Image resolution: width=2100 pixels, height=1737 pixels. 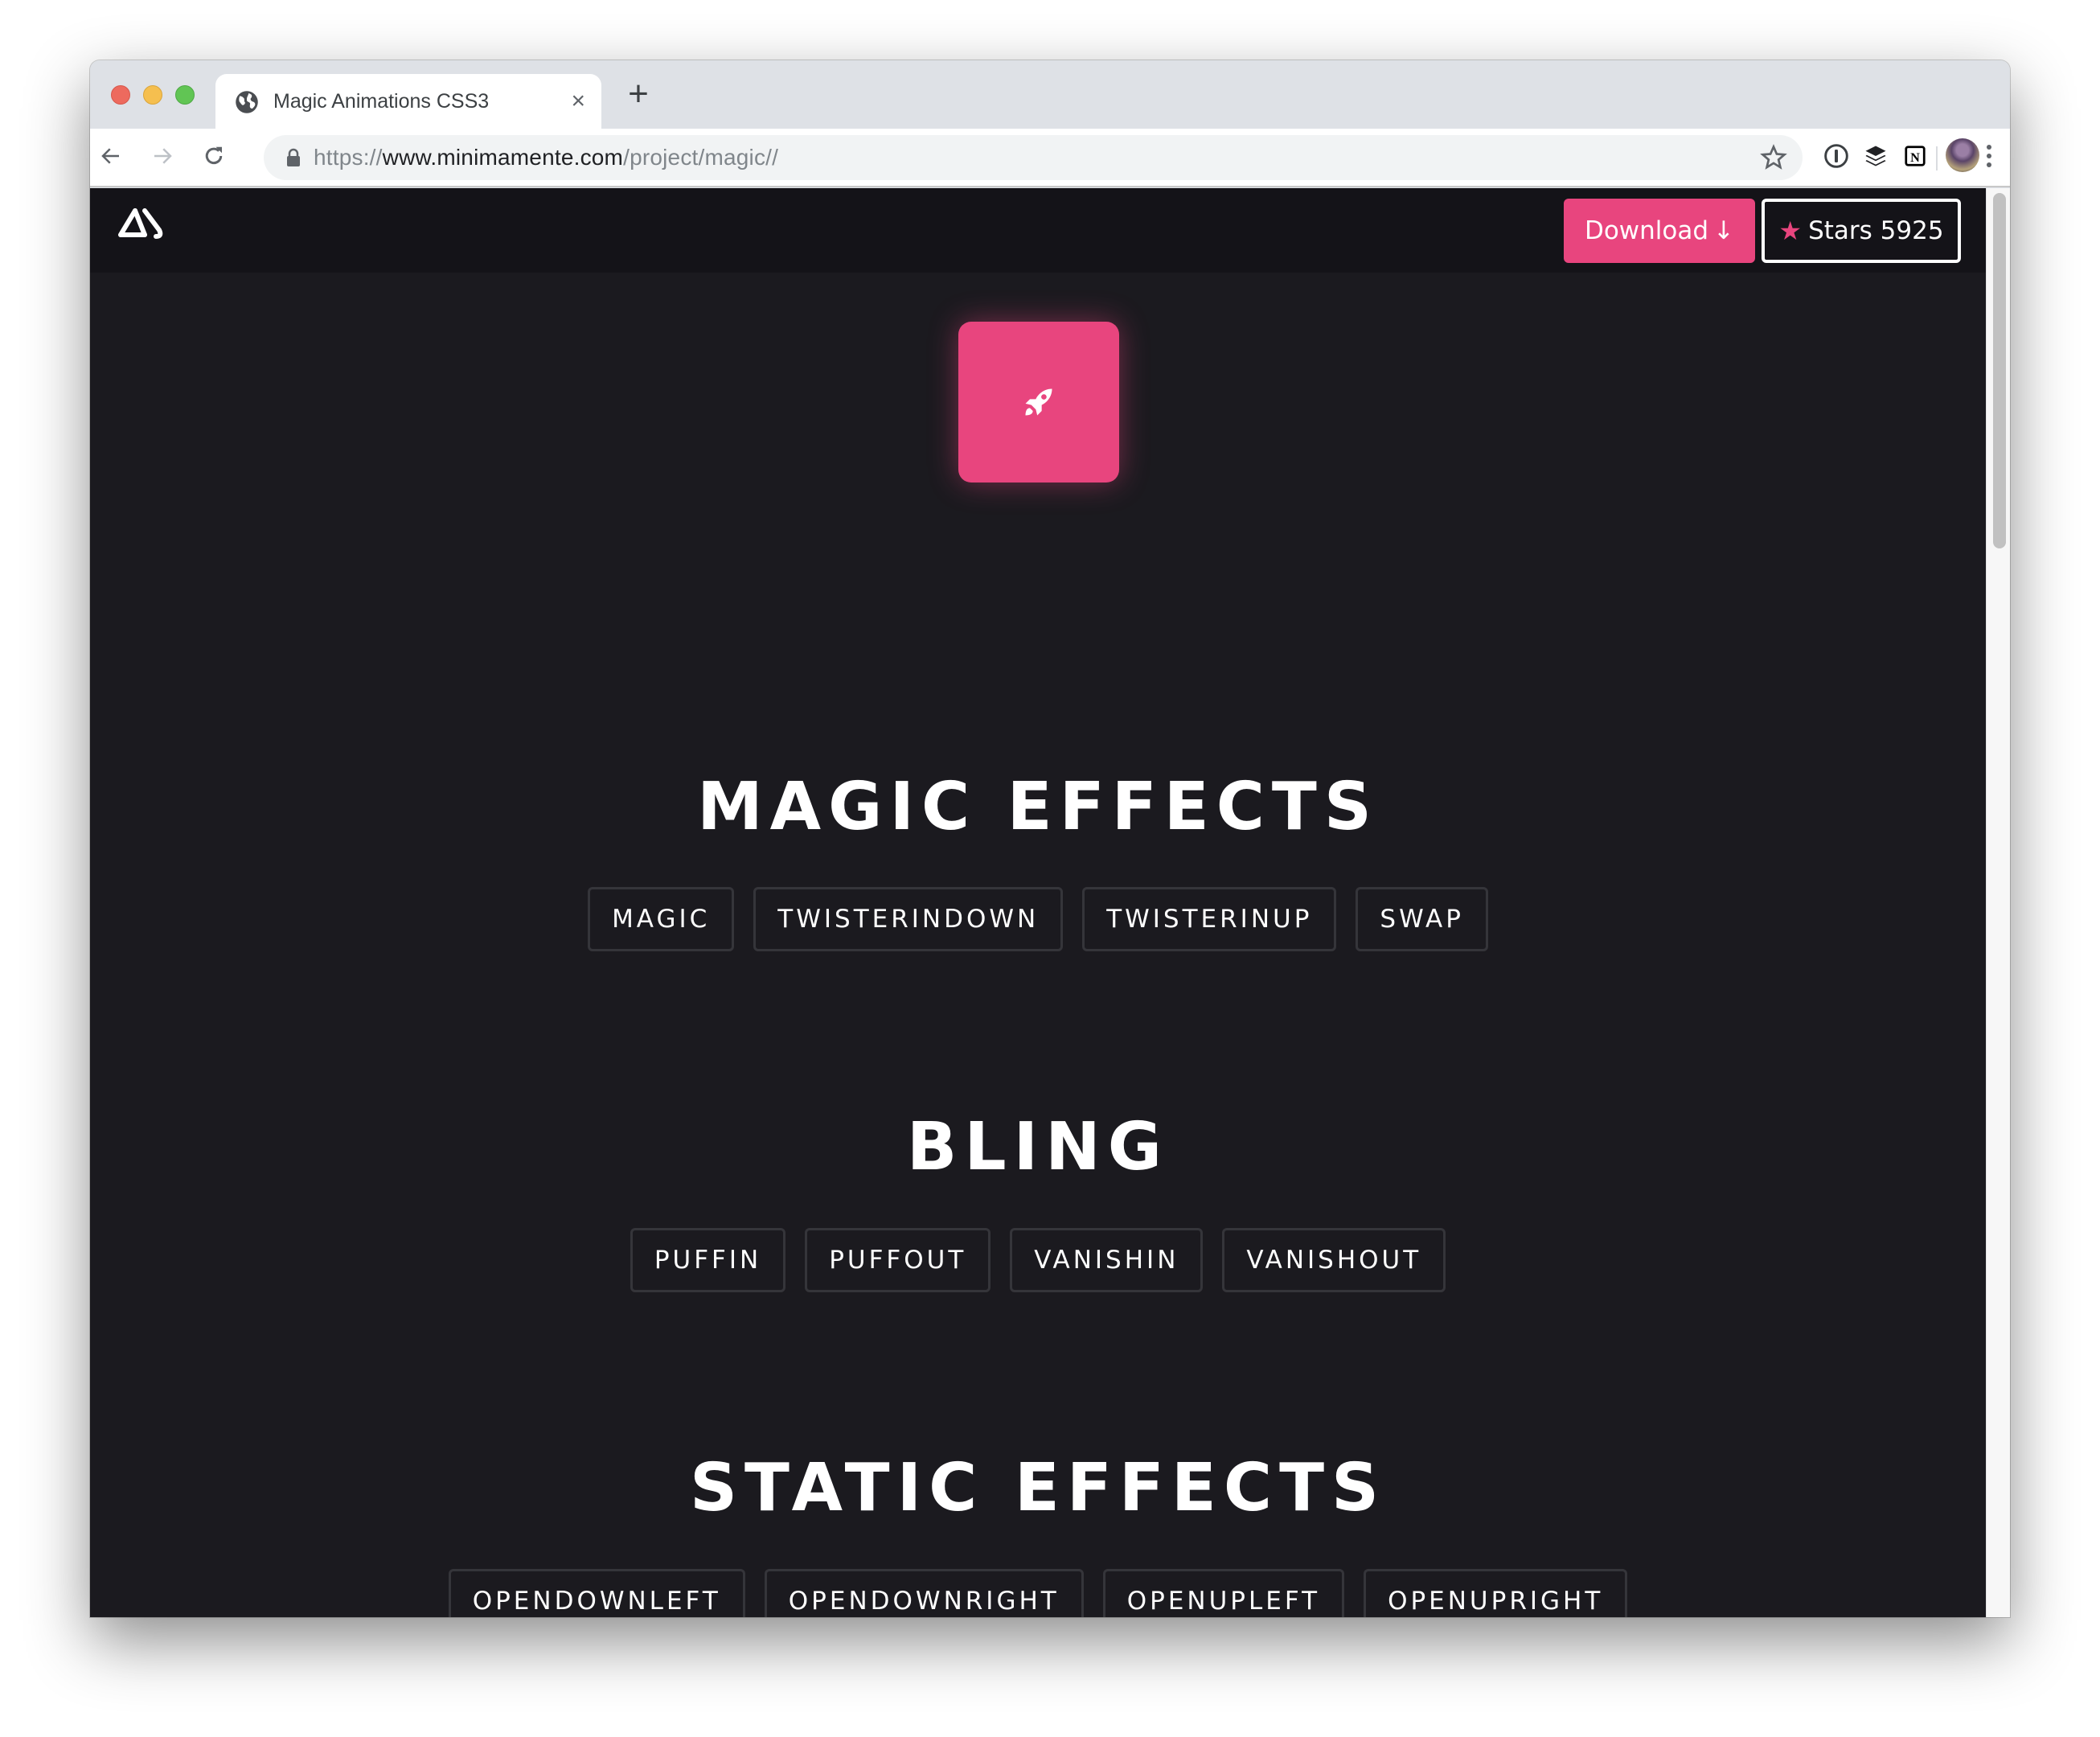 I want to click on effect-button-openupleft: OPENUPLEFT, so click(x=1224, y=1593).